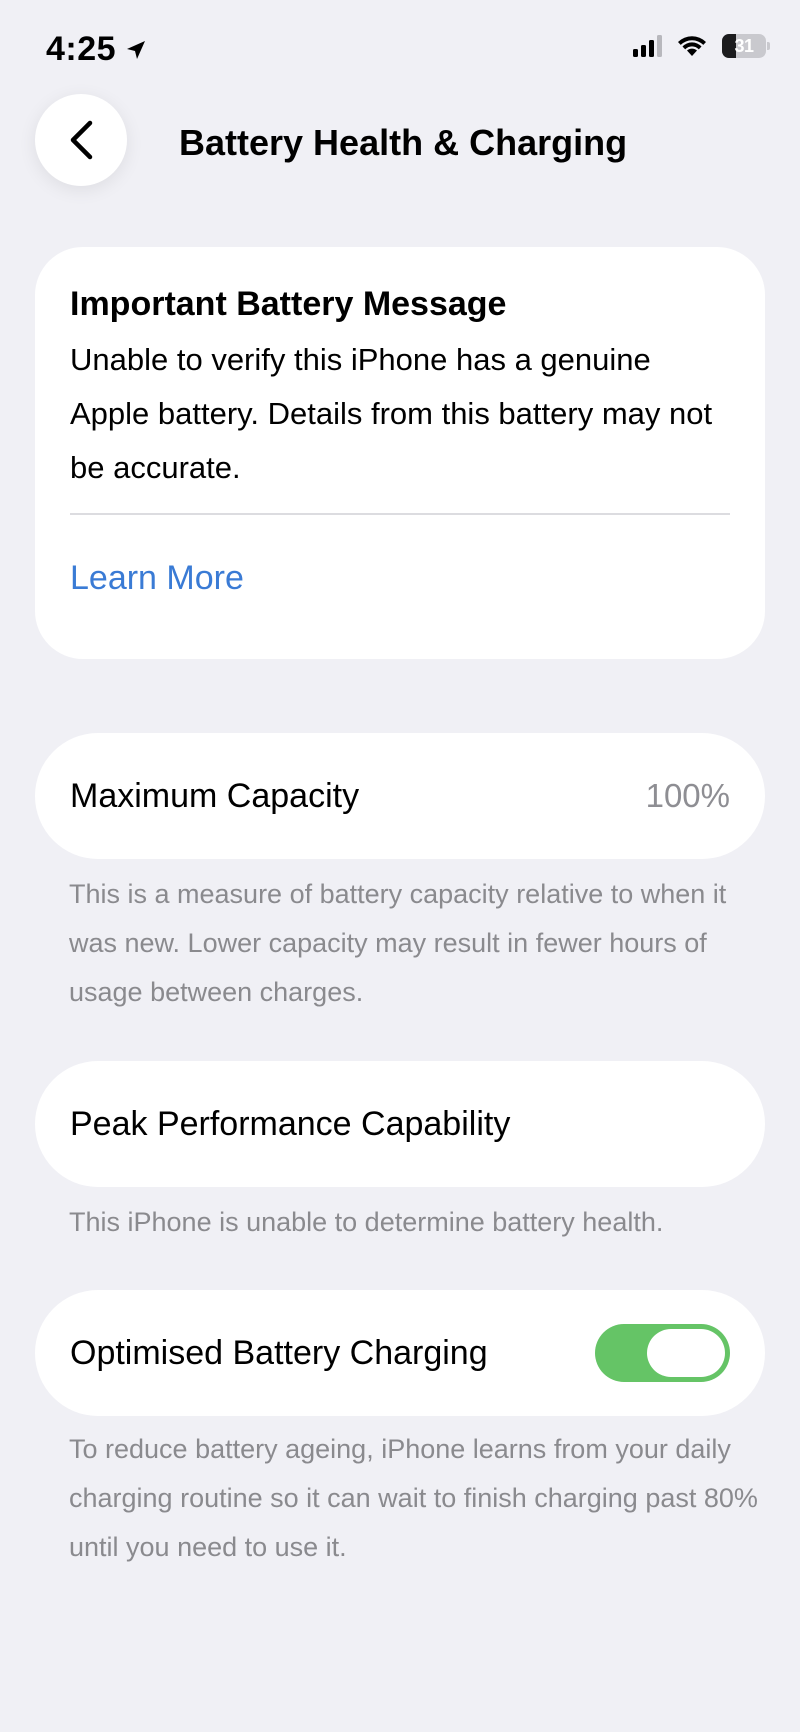 The width and height of the screenshot is (800, 1732). I want to click on back-button, so click(81, 140).